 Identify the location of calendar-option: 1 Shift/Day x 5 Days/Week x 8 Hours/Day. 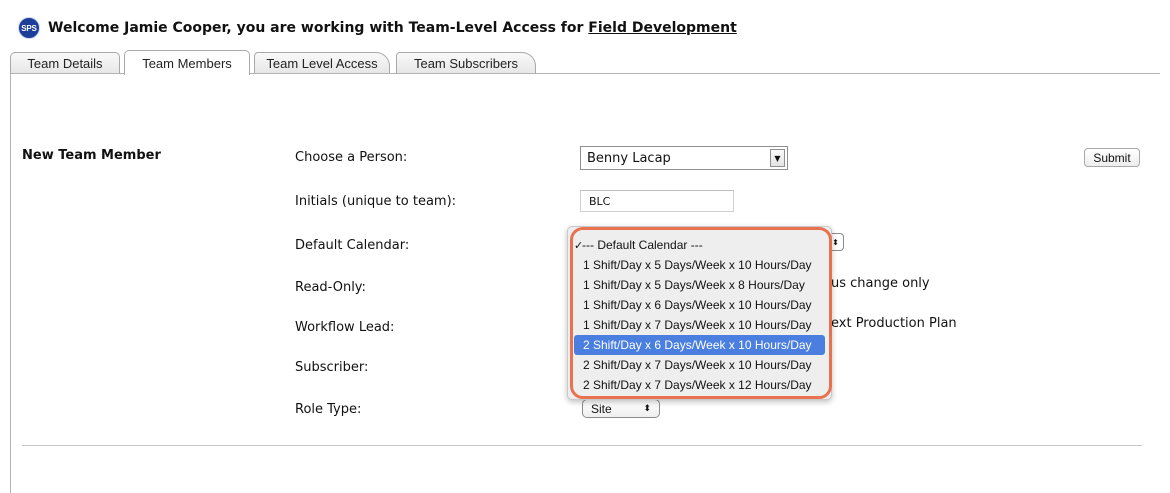
(699, 285).